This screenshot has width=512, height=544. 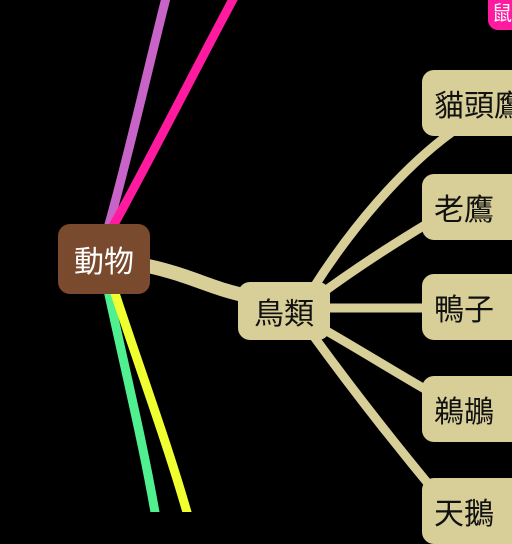 I want to click on branch-node-label: 鳥類, so click(x=284, y=314).